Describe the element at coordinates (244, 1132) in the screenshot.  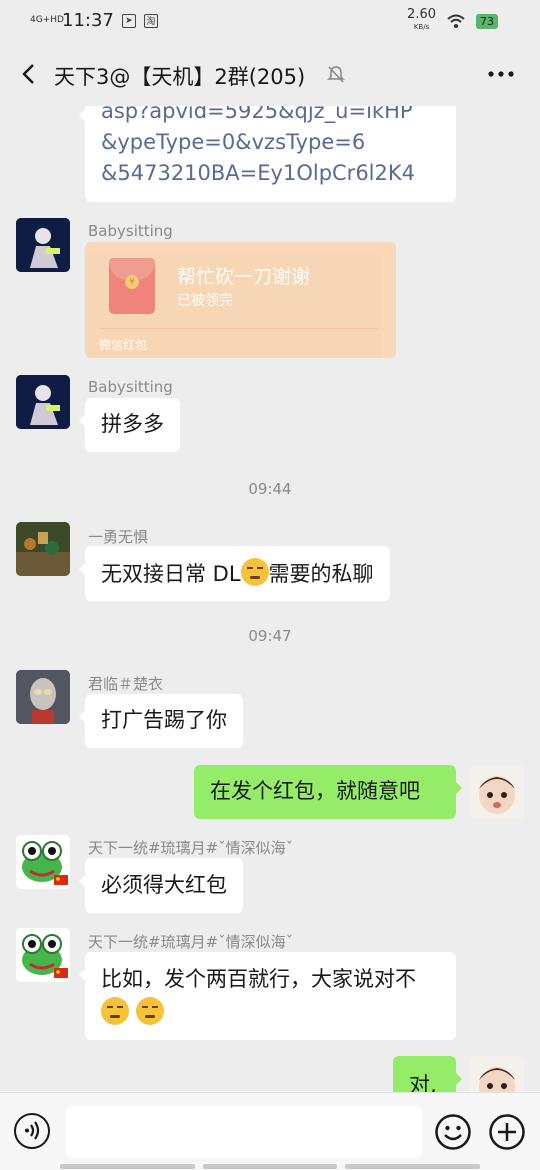
I see `message-input` at that location.